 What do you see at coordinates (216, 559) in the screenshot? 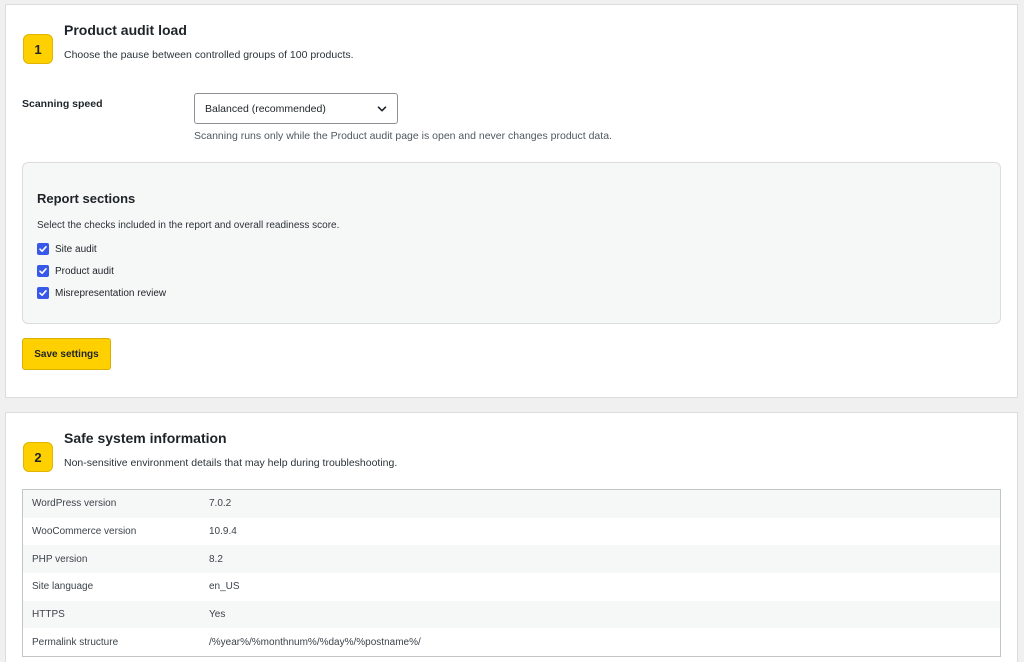
I see `info-value: 8.2` at bounding box center [216, 559].